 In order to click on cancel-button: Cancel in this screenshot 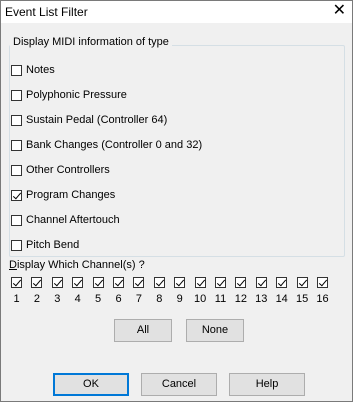, I will do `click(179, 384)`.